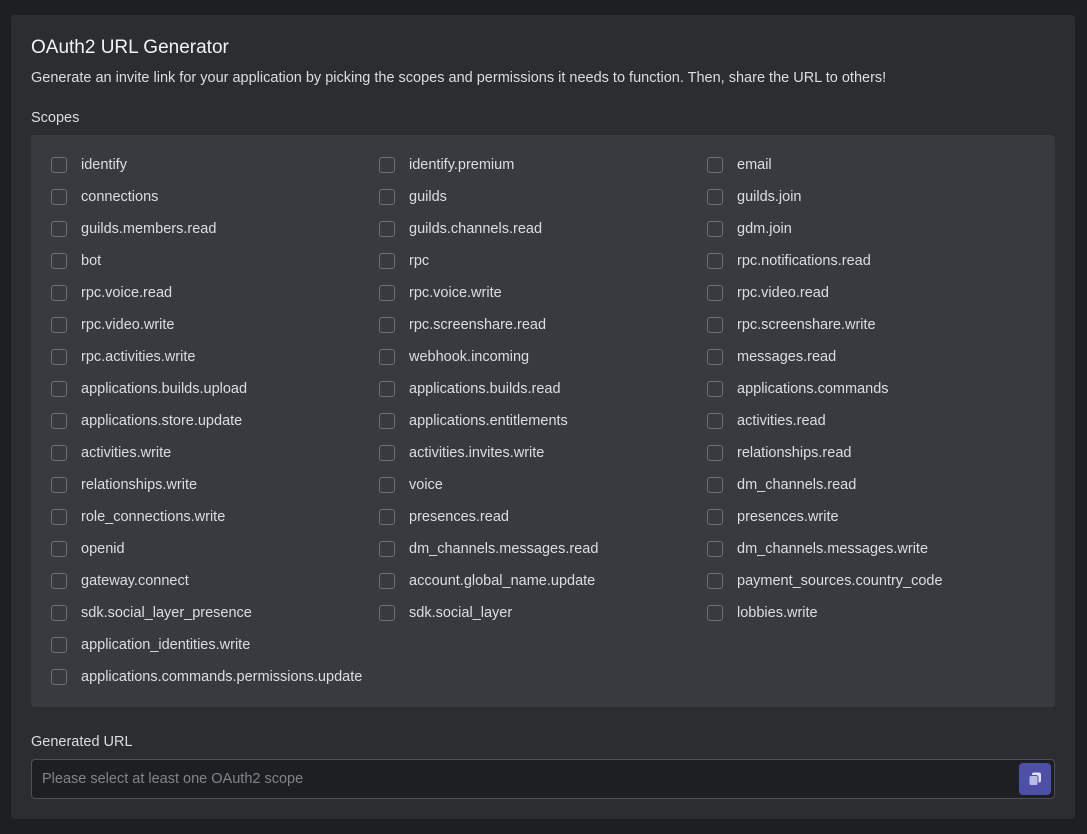 Image resolution: width=1087 pixels, height=834 pixels. Describe the element at coordinates (817, 549) in the screenshot. I see `scope-item: dm_channels.messages.write` at that location.